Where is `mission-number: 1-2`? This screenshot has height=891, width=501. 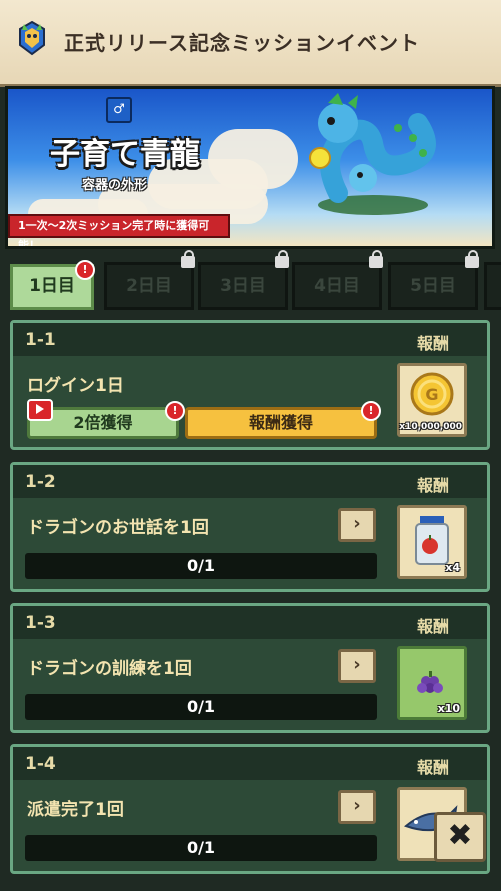
mission-number: 1-2 is located at coordinates (40, 482).